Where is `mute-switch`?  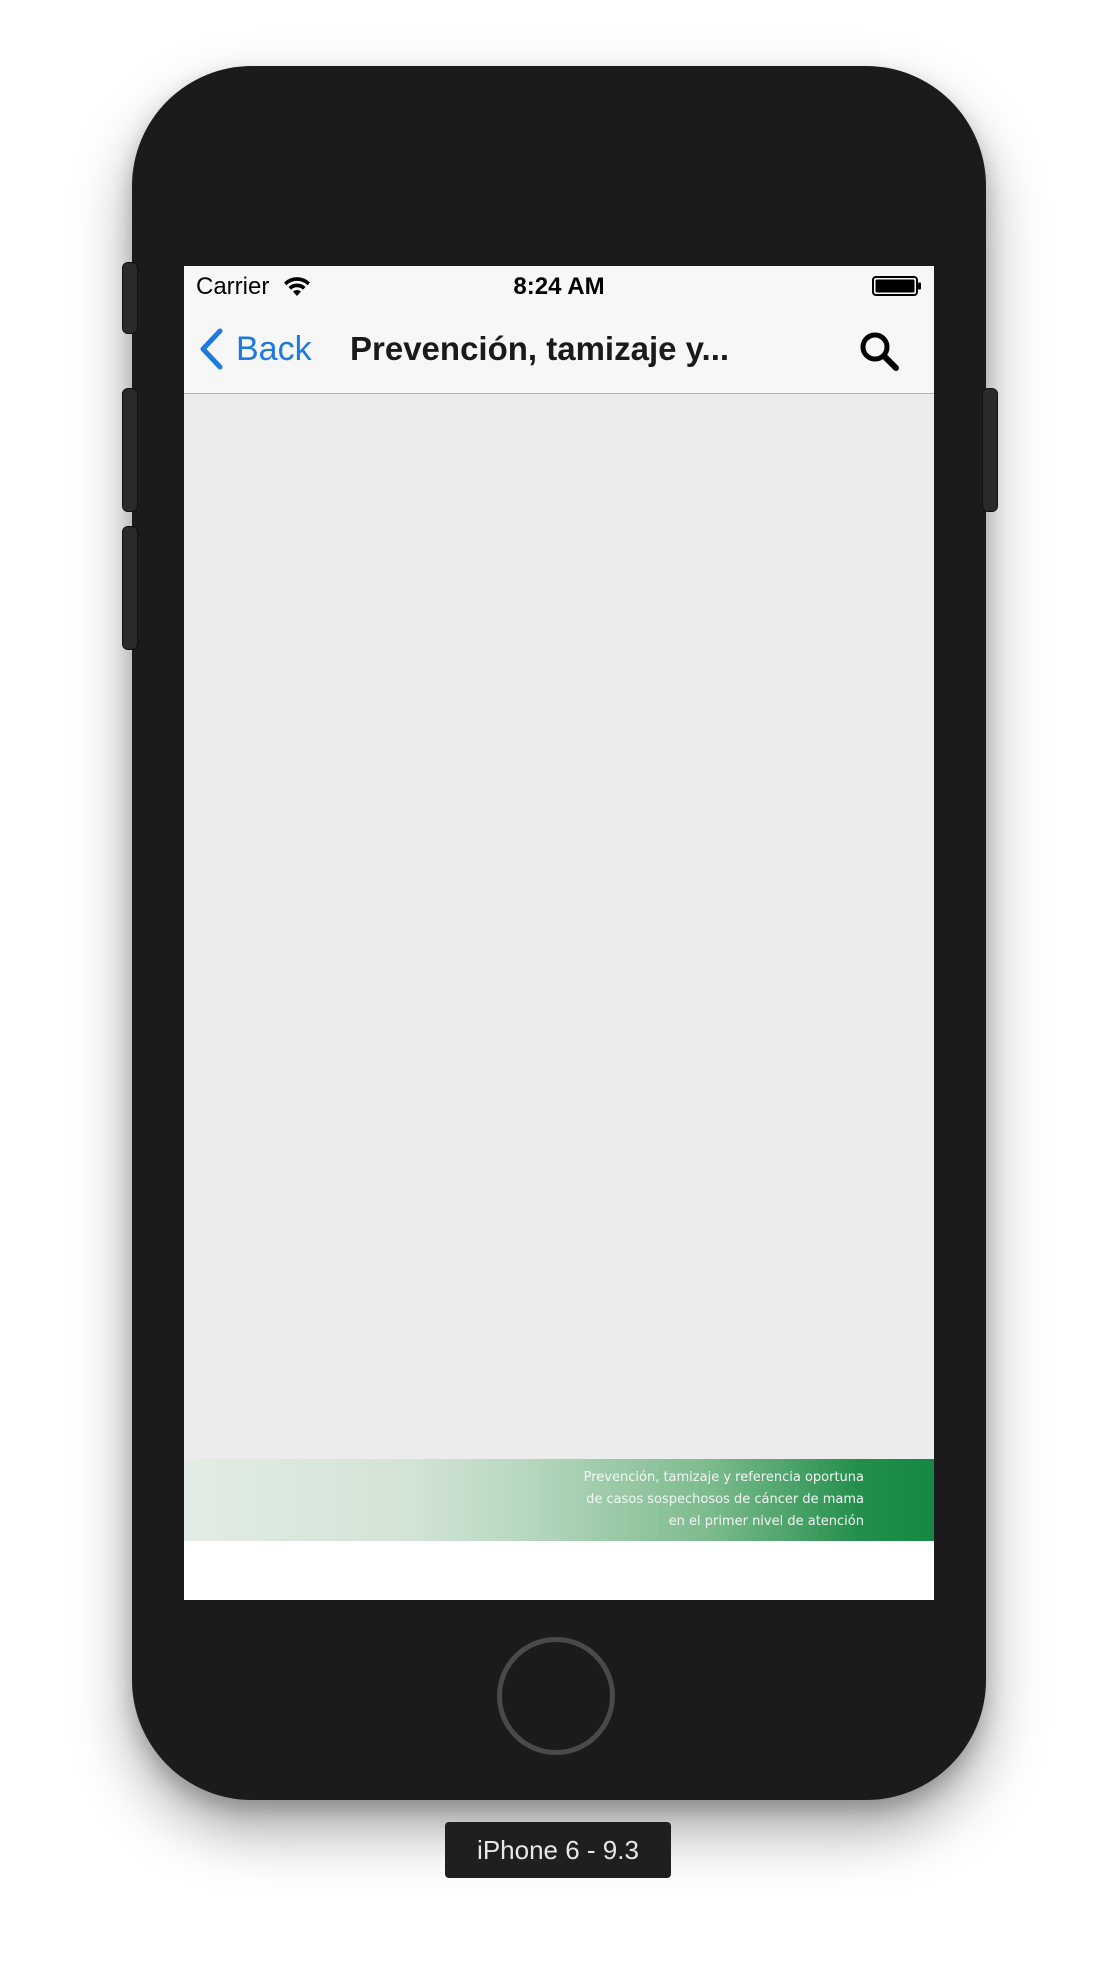 mute-switch is located at coordinates (130, 298).